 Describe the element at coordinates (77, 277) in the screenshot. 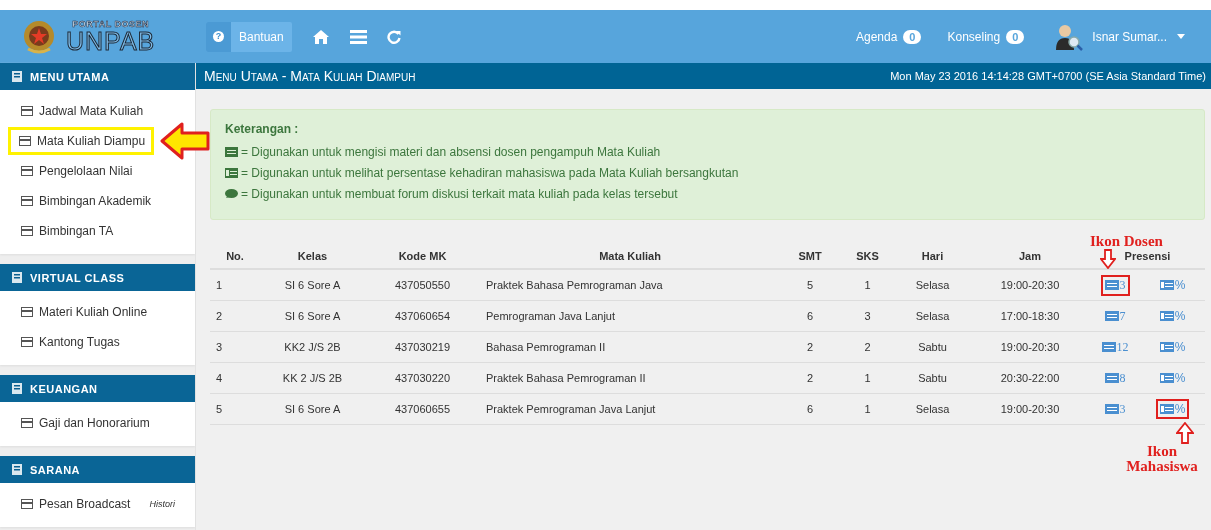

I see `sidebar-section-title: VIRTUAL CLASS` at that location.